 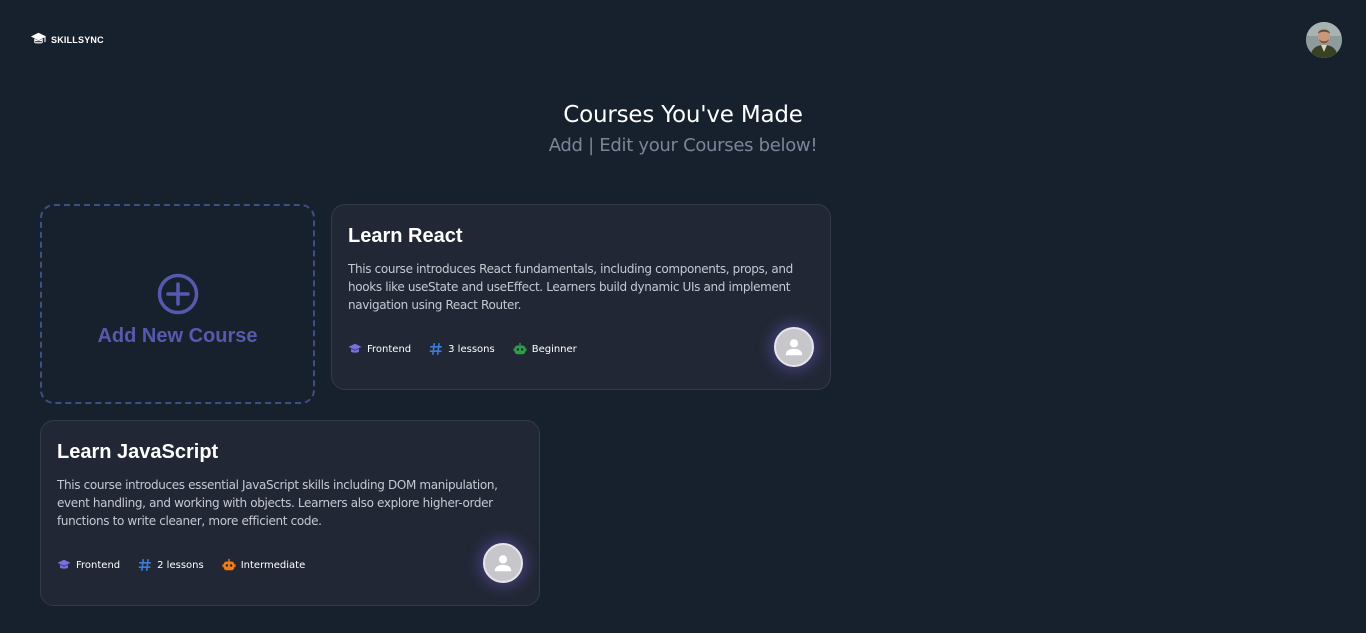 I want to click on plus-circle-icon, so click(x=177, y=293).